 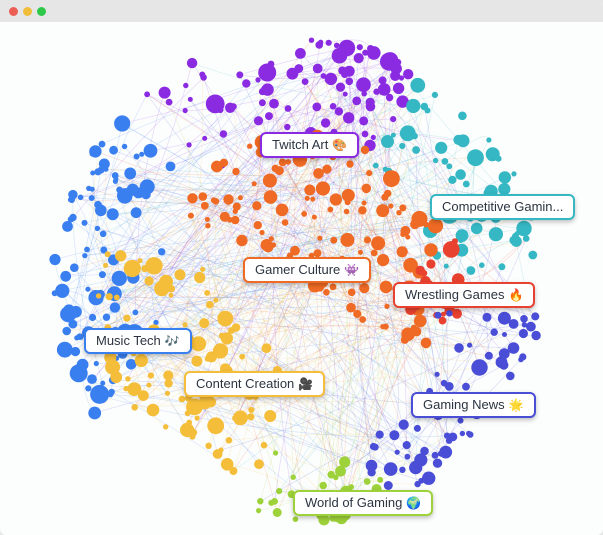 What do you see at coordinates (464, 295) in the screenshot?
I see `cluster-label-wrestling-games: Wrestling Games 🔥` at bounding box center [464, 295].